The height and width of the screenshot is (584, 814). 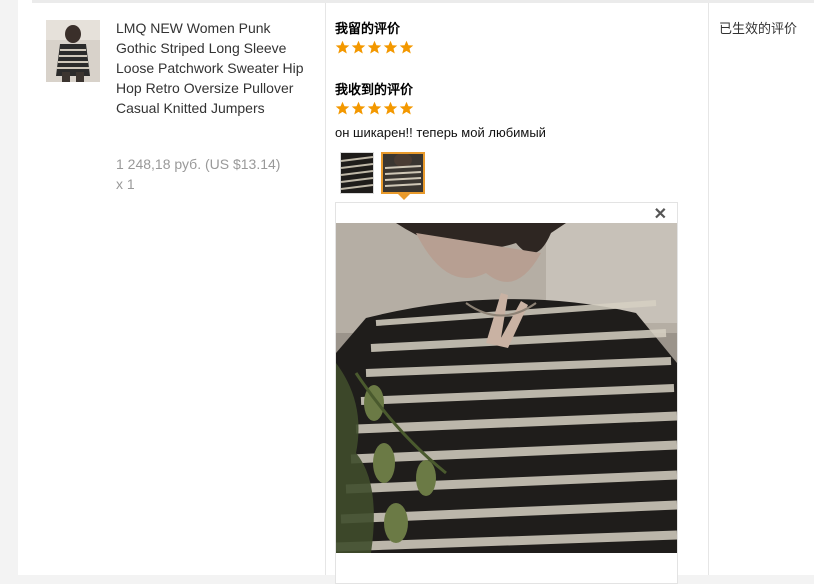 I want to click on received-review-title: 我收到的评价, so click(x=374, y=89).